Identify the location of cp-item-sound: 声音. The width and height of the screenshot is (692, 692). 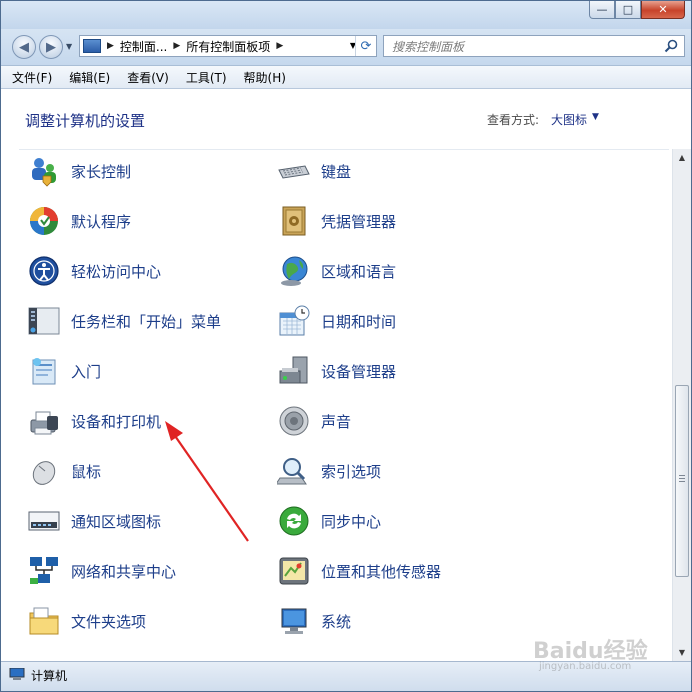
(314, 421).